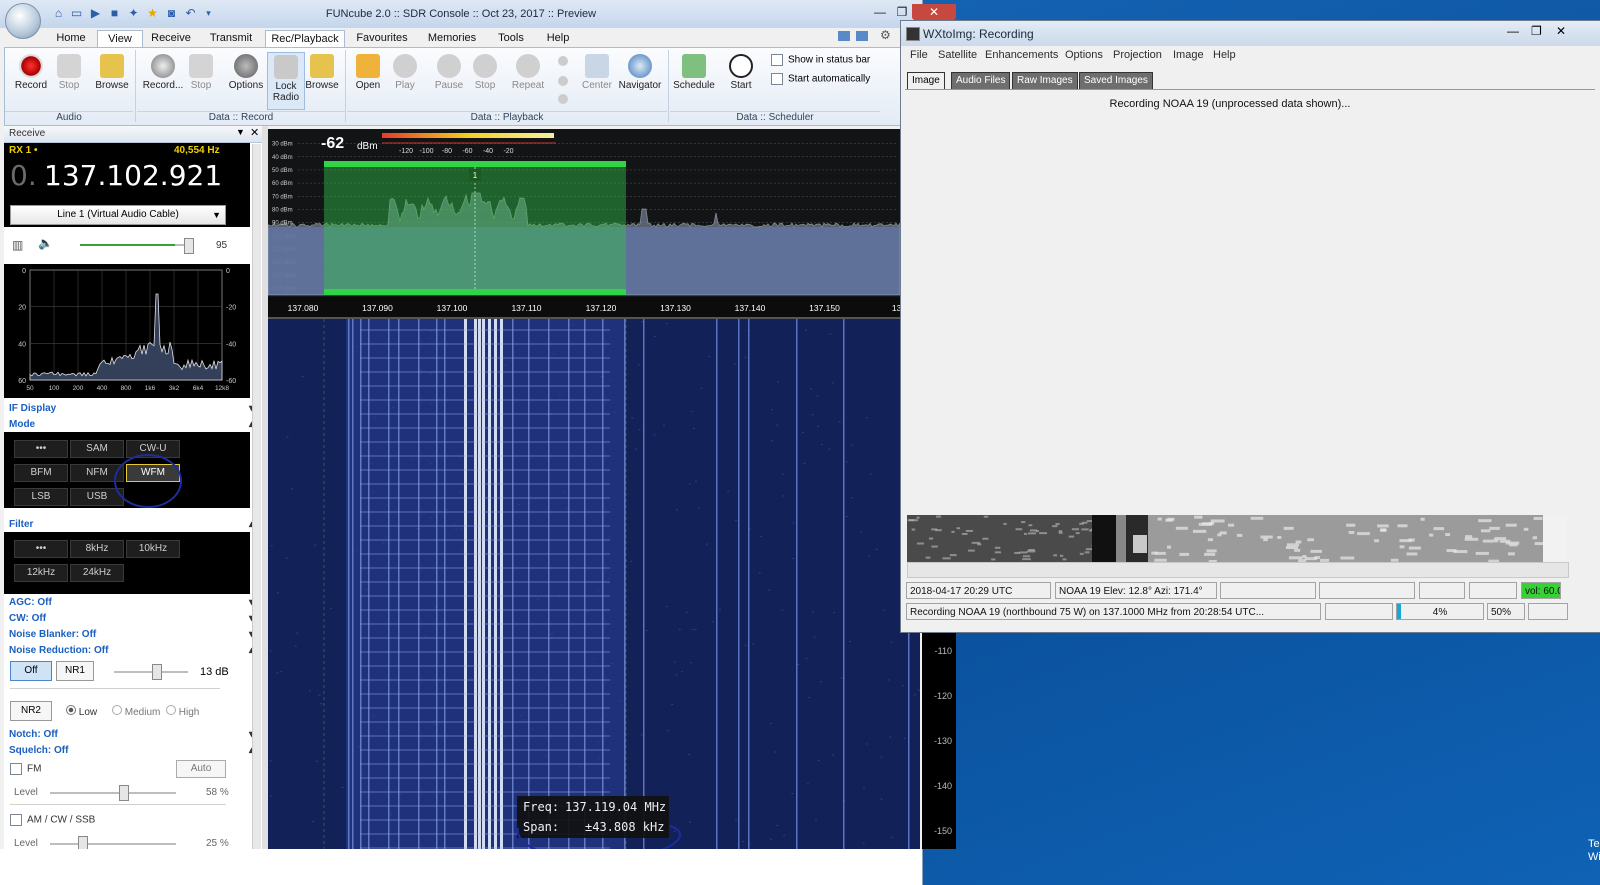 The height and width of the screenshot is (885, 1600). I want to click on notch-header: Notch: Off▾, so click(129, 735).